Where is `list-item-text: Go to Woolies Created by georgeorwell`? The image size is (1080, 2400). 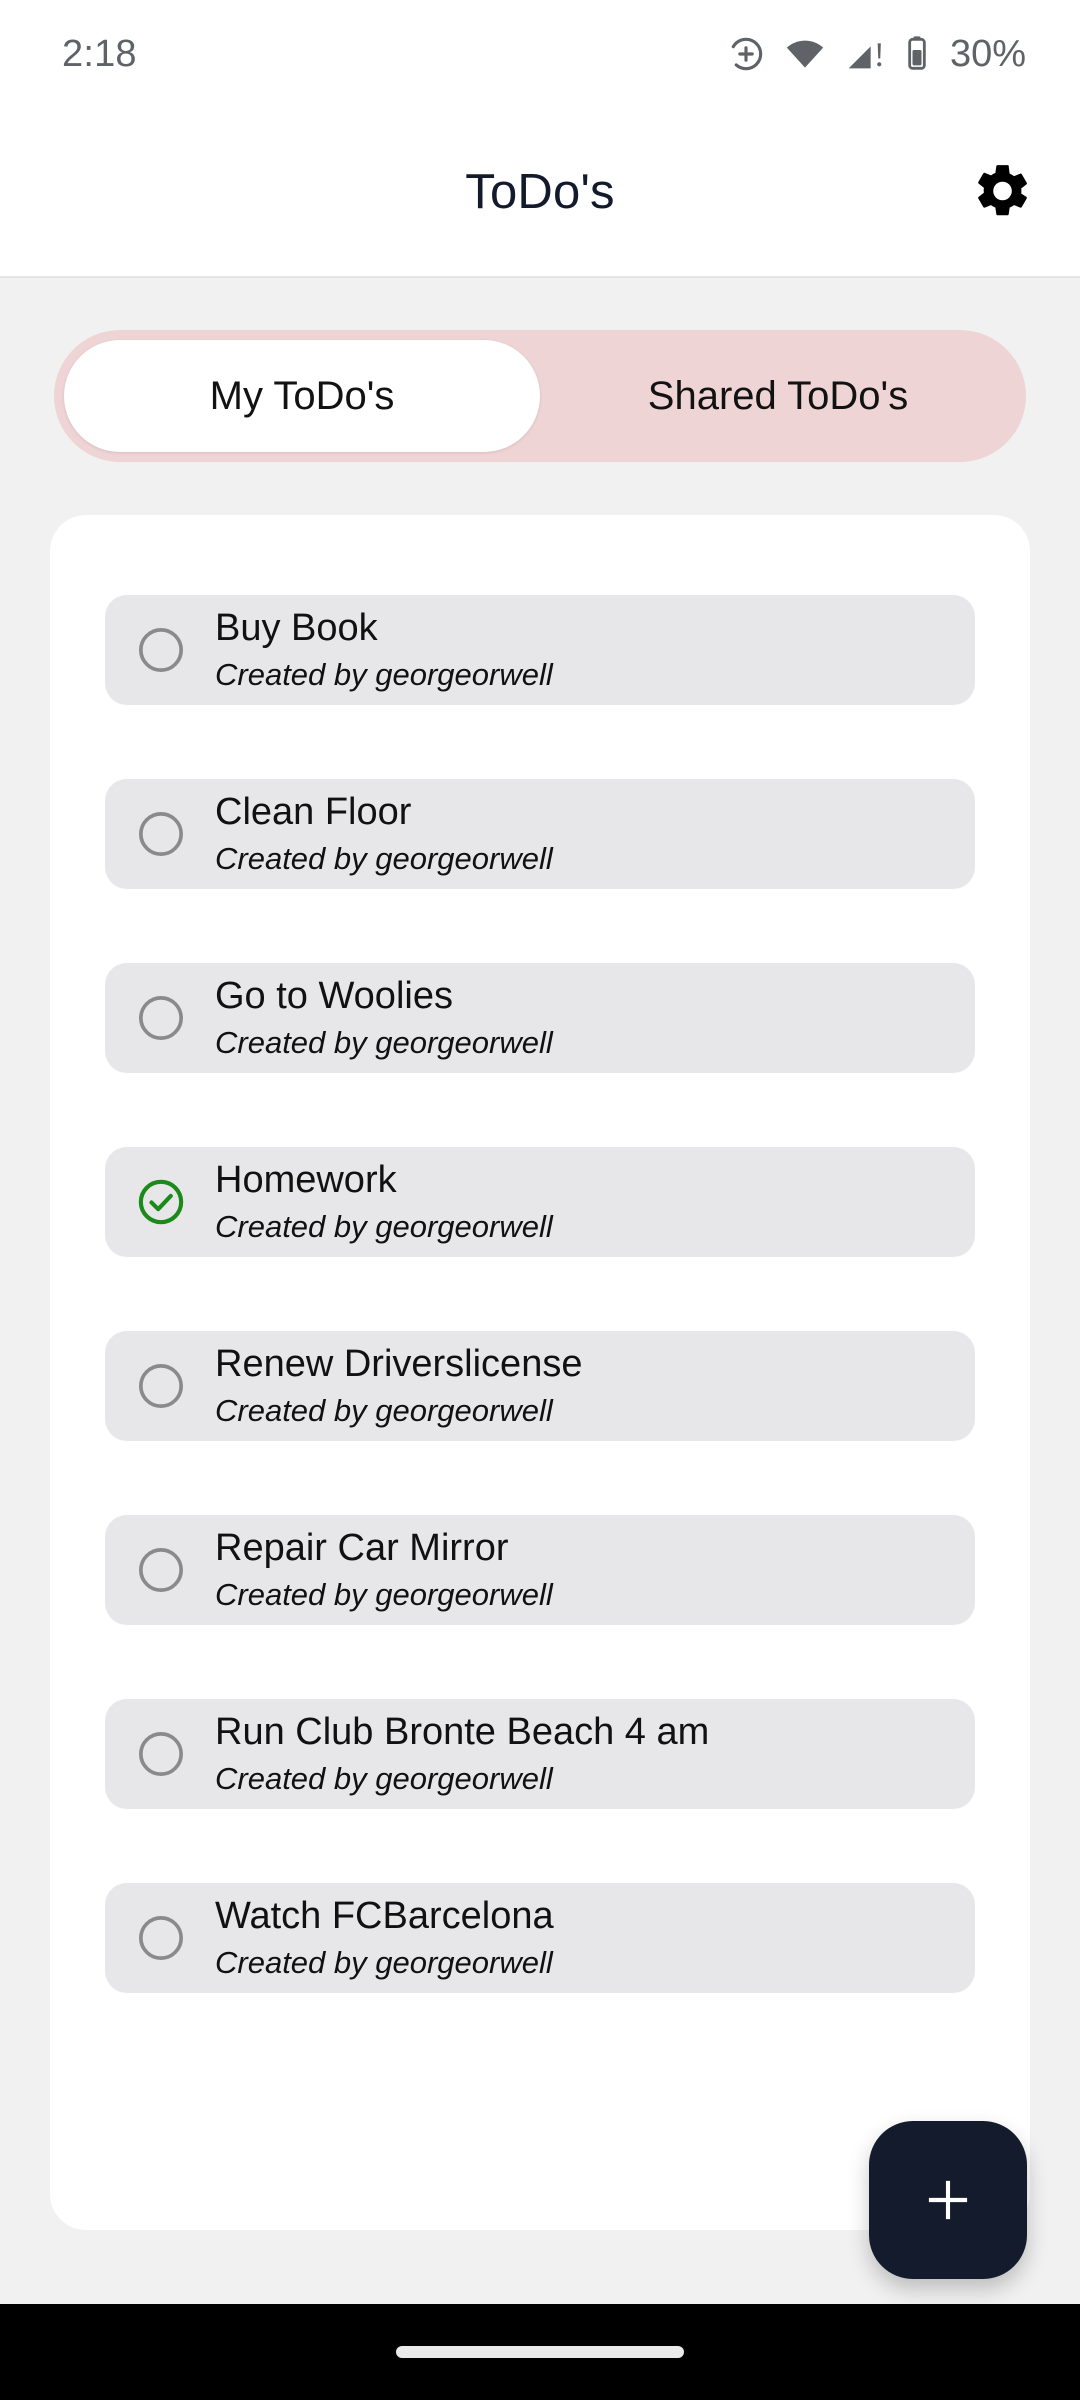 list-item-text: Go to Woolies Created by georgeorwell is located at coordinates (384, 1018).